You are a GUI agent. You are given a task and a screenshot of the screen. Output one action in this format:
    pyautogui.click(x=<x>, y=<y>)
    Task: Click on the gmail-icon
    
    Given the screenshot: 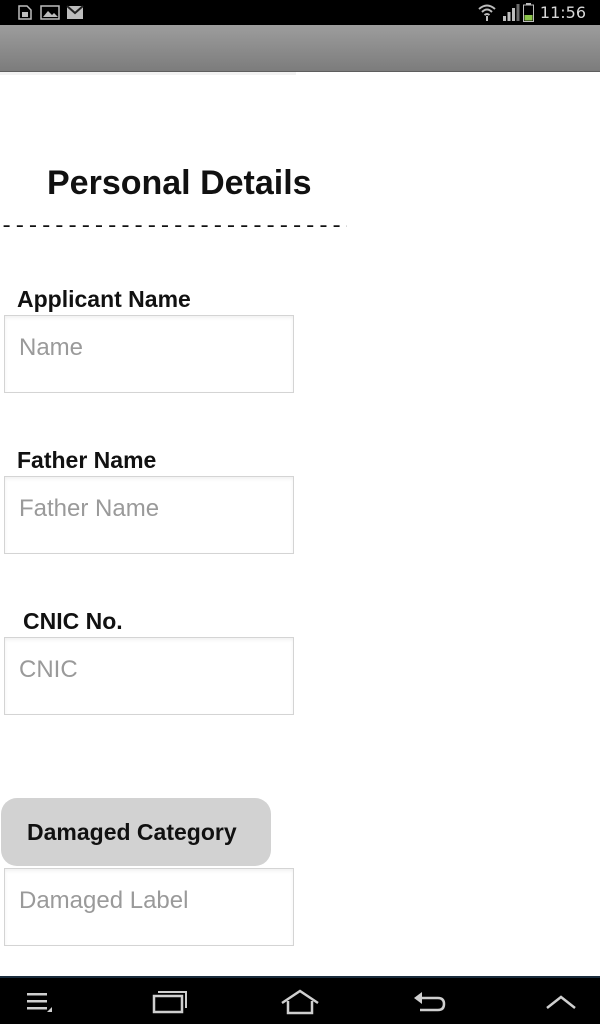 What is the action you would take?
    pyautogui.click(x=75, y=12)
    